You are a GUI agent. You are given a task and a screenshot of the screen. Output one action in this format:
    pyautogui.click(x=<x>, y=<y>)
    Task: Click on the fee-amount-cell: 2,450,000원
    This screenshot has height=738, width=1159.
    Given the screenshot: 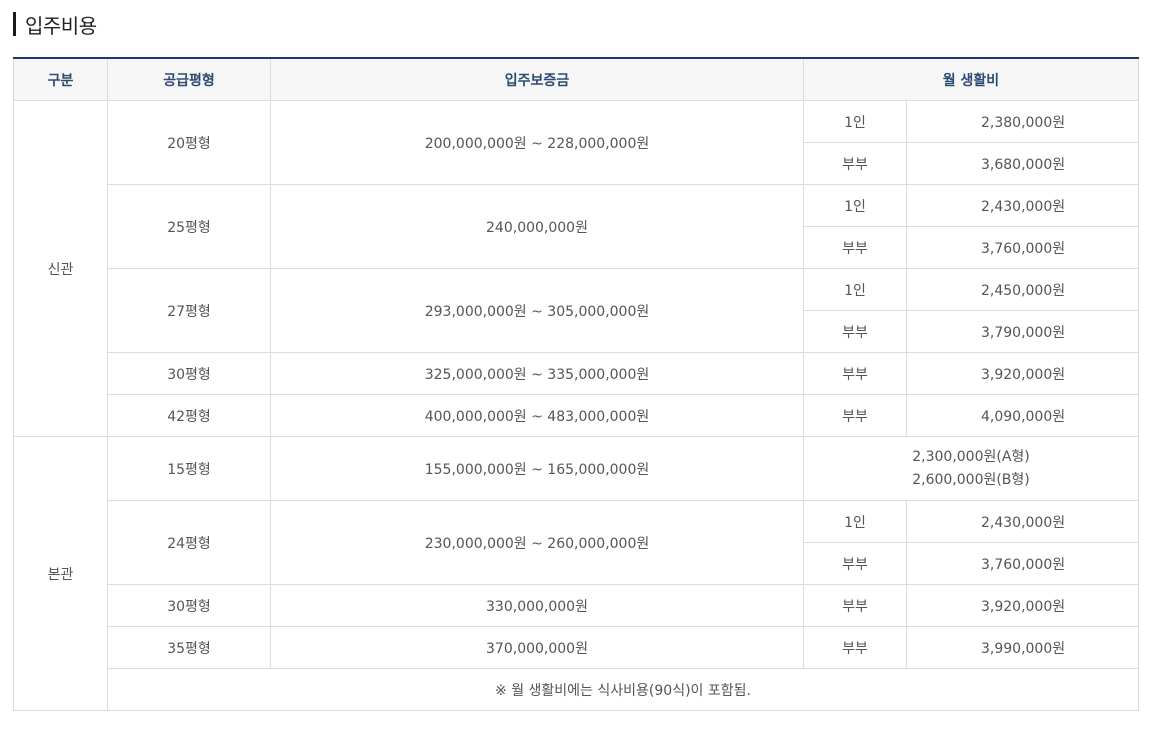 What is the action you would take?
    pyautogui.click(x=1022, y=289)
    